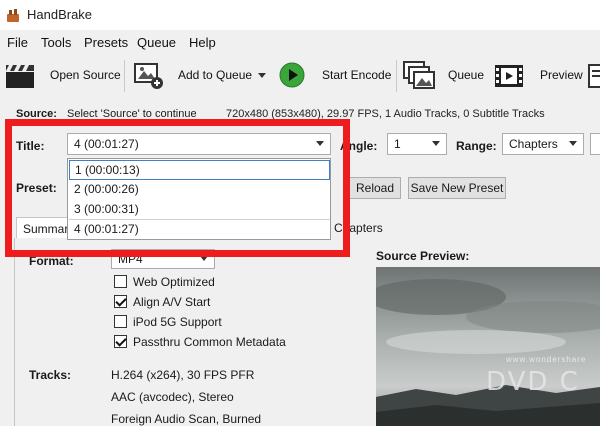  What do you see at coordinates (56, 42) in the screenshot?
I see `menu-tools: Tools` at bounding box center [56, 42].